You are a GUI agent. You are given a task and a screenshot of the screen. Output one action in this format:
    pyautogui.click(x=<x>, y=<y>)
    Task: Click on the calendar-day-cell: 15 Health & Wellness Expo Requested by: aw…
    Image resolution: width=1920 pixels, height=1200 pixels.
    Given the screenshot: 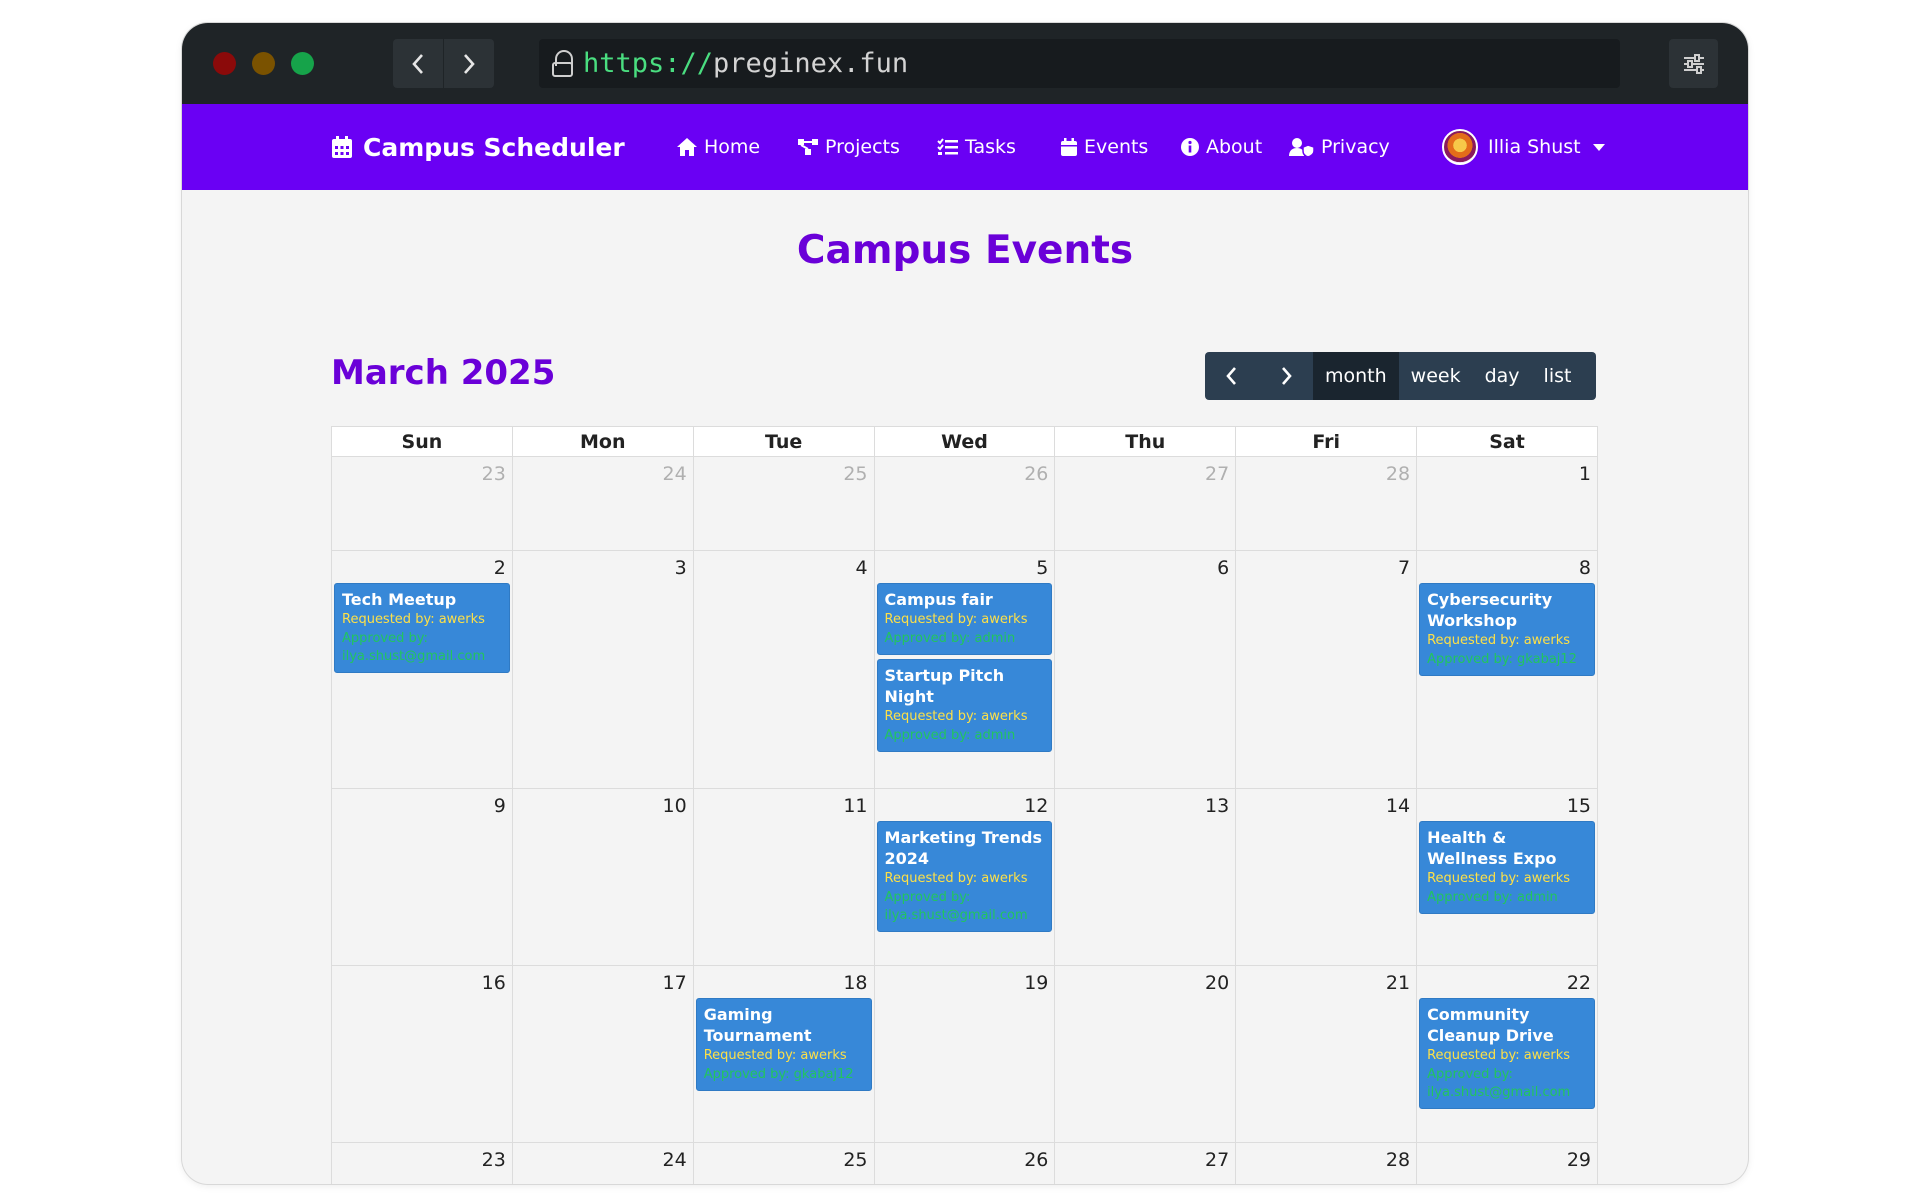 What is the action you would take?
    pyautogui.click(x=1507, y=877)
    